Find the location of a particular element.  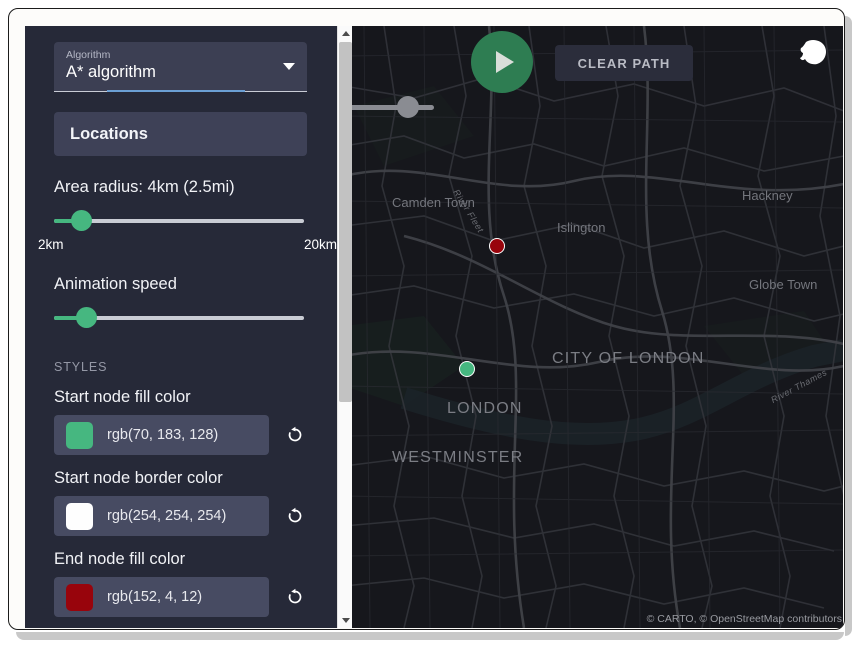

map-speed-slider-track is located at coordinates (389, 107).